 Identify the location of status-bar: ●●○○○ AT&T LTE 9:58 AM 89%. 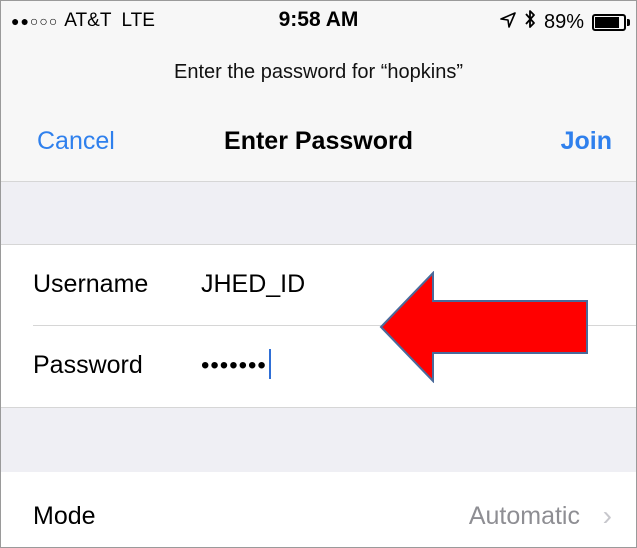
(318, 20).